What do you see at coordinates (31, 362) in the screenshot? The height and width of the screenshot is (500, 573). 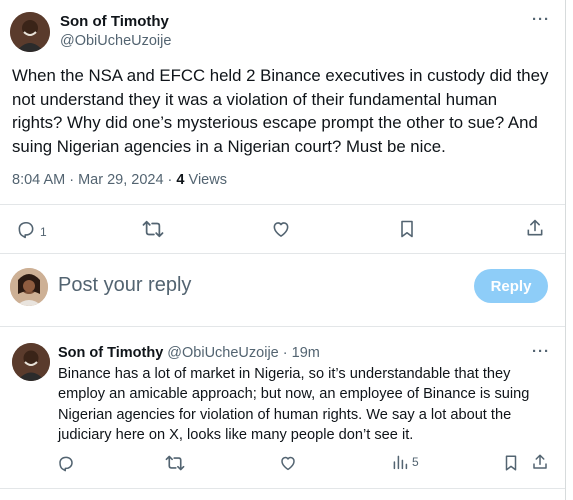 I see `reply-author-avatar` at bounding box center [31, 362].